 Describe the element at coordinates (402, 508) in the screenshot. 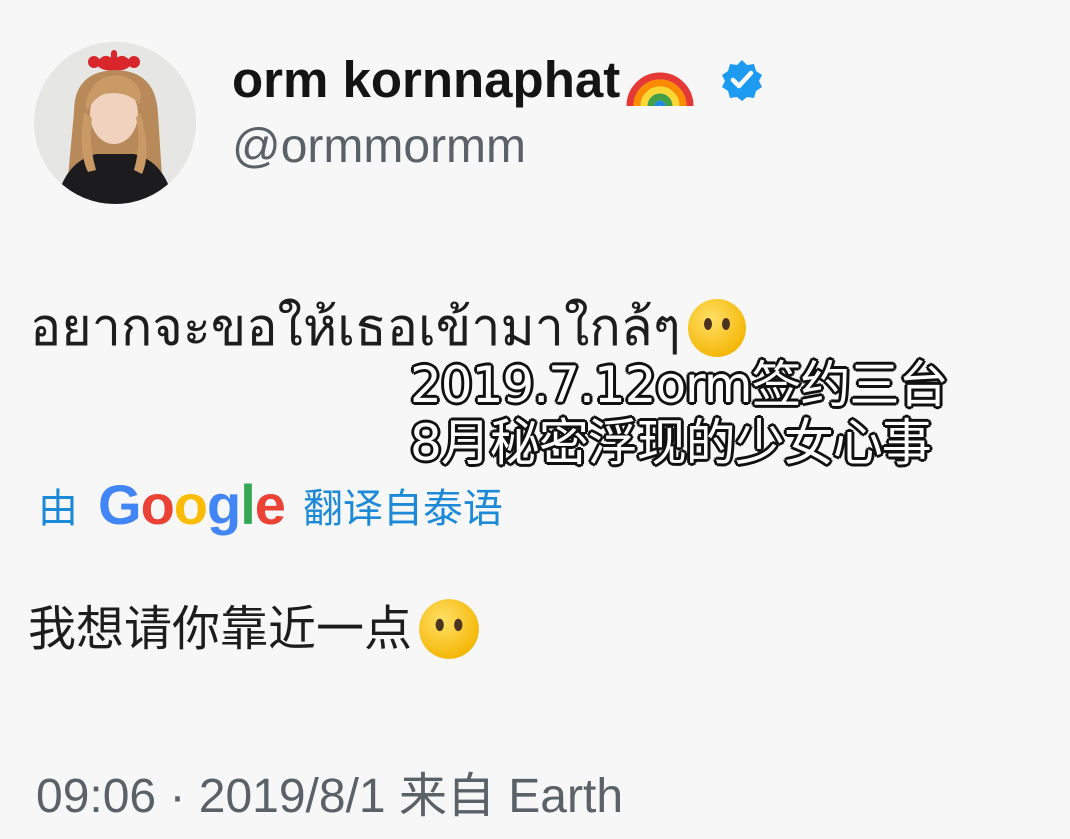

I see `translation-suffix: 翻译自泰语` at that location.